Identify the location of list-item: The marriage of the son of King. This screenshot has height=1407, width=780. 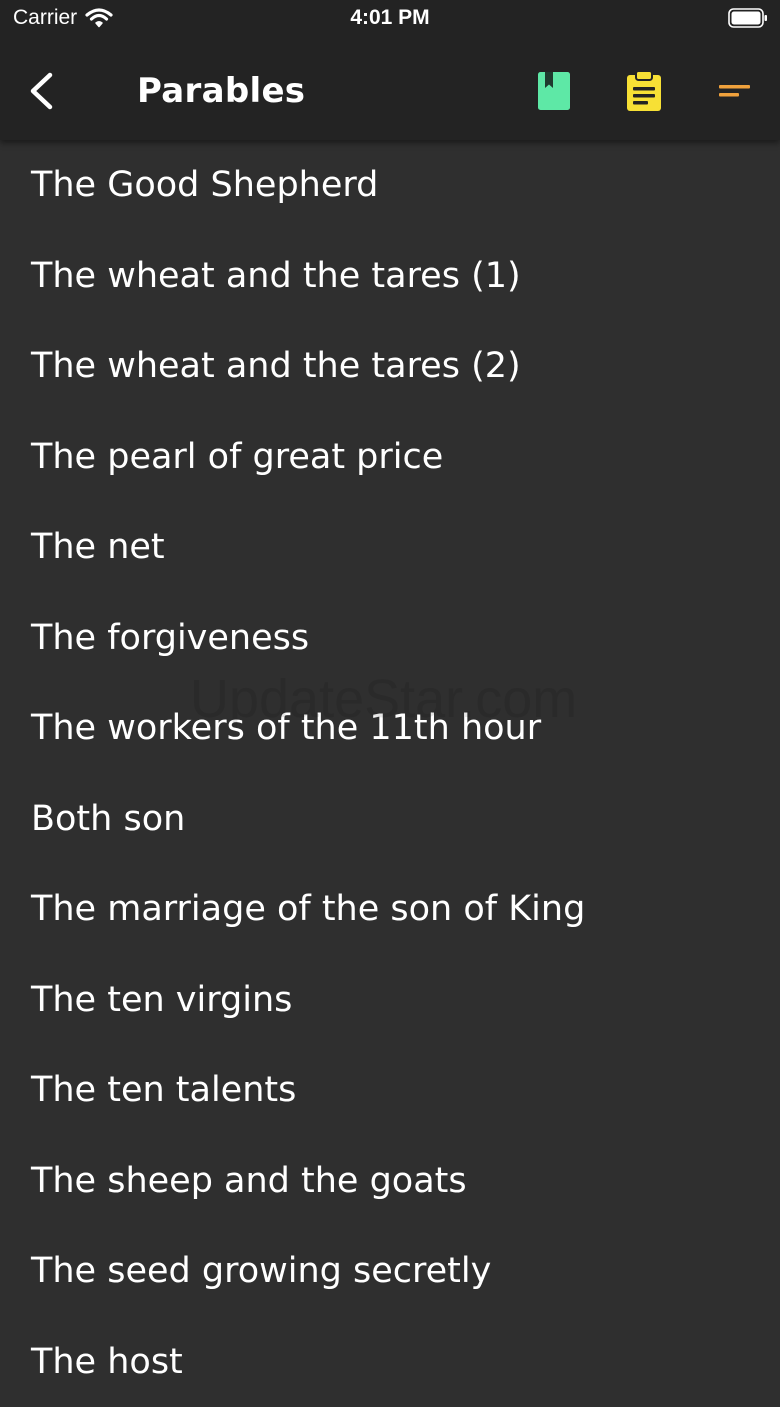
(390, 909).